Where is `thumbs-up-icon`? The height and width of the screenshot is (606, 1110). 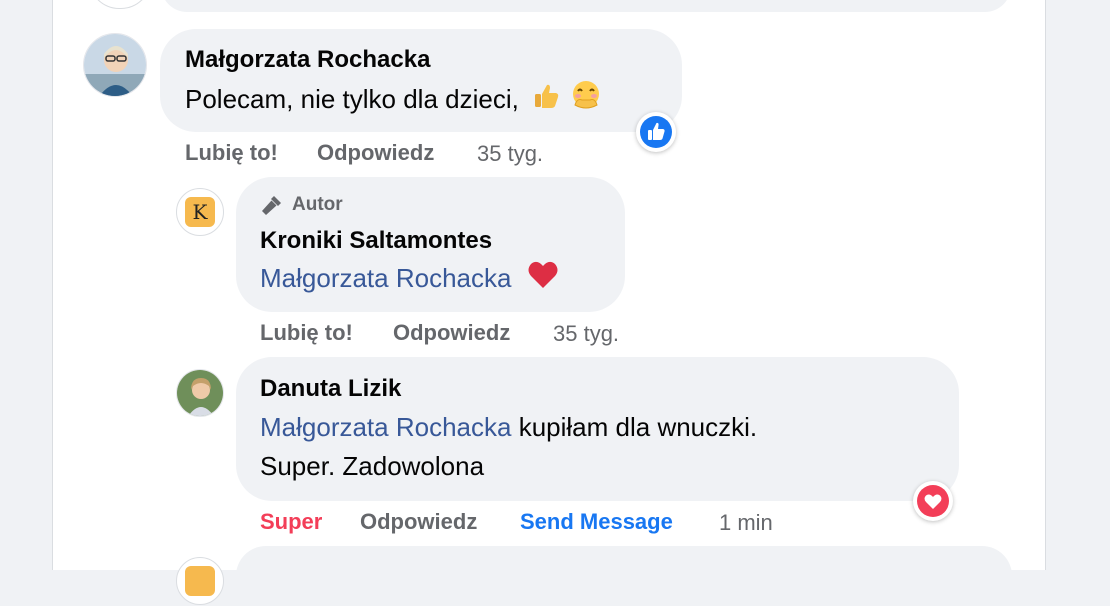 thumbs-up-icon is located at coordinates (546, 101).